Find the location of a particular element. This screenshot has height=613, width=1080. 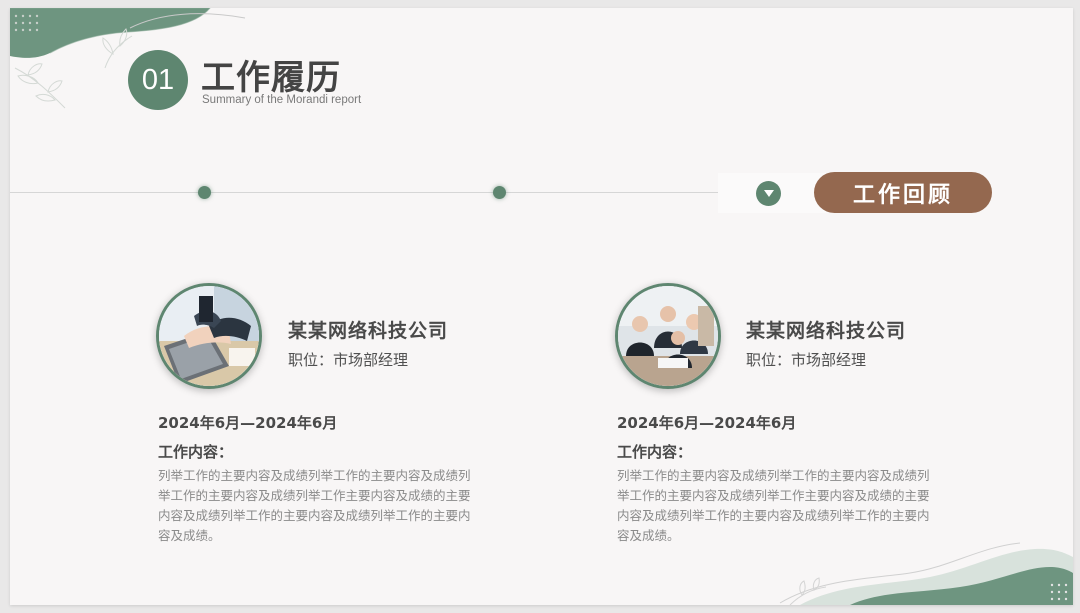

work-review-tab: 工作回顾 is located at coordinates (903, 192).